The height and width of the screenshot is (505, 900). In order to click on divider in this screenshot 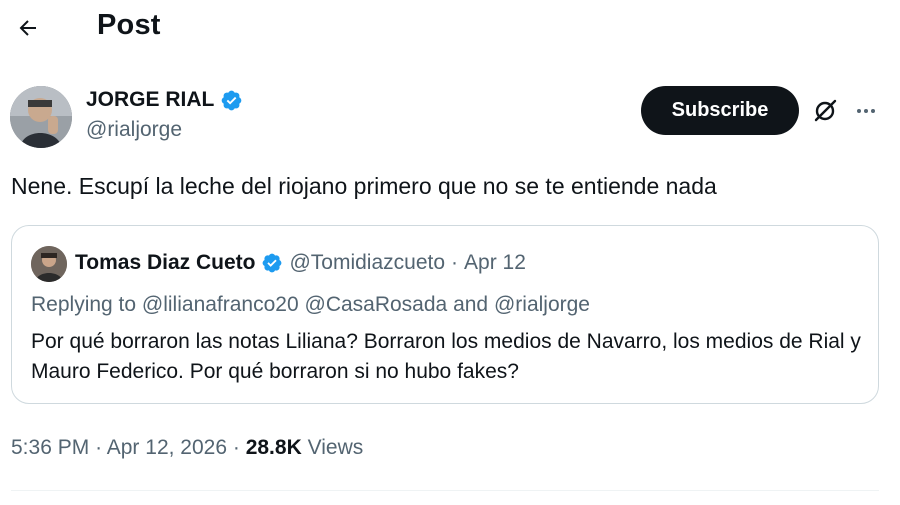, I will do `click(445, 490)`.